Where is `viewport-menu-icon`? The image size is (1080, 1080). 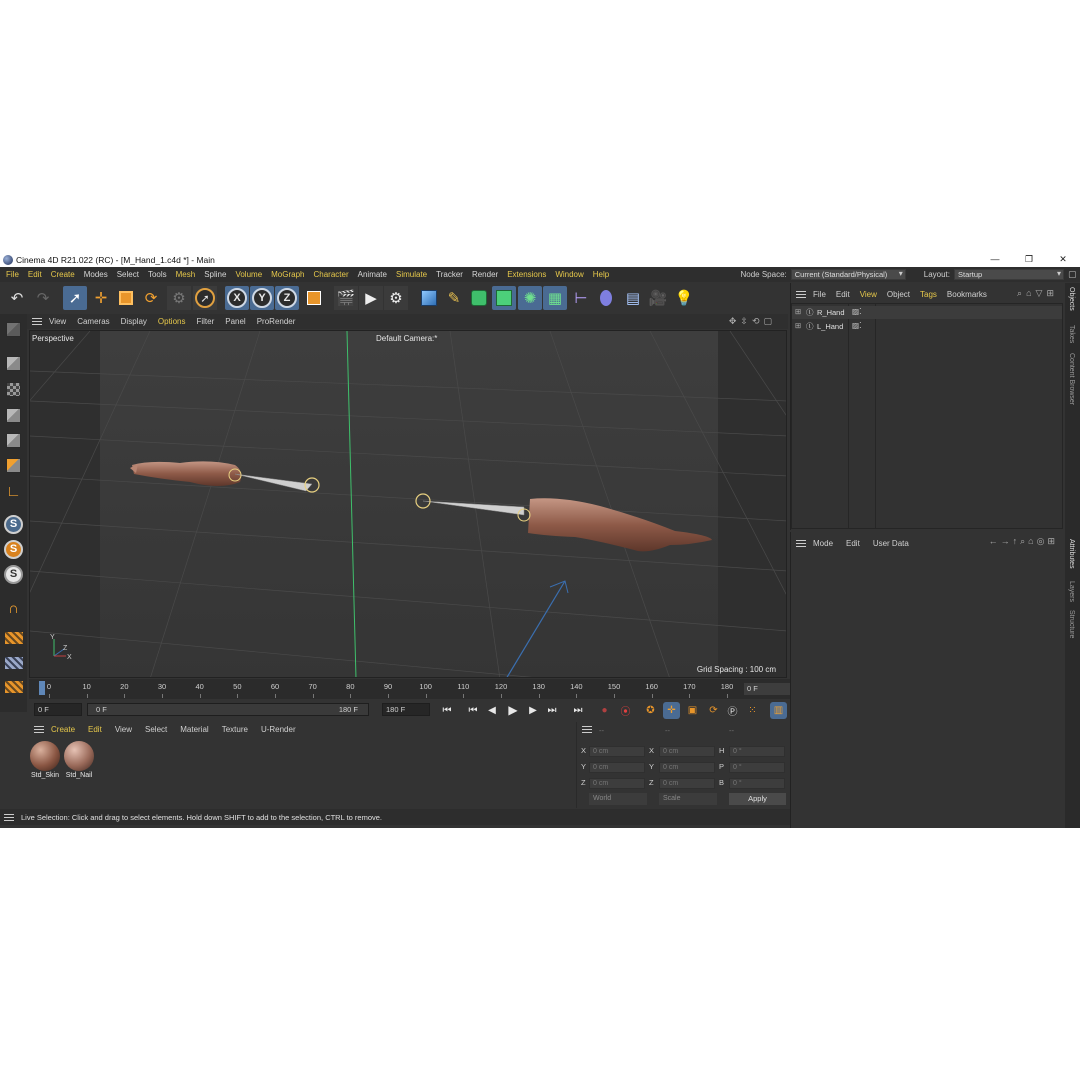
viewport-menu-icon is located at coordinates (37, 321).